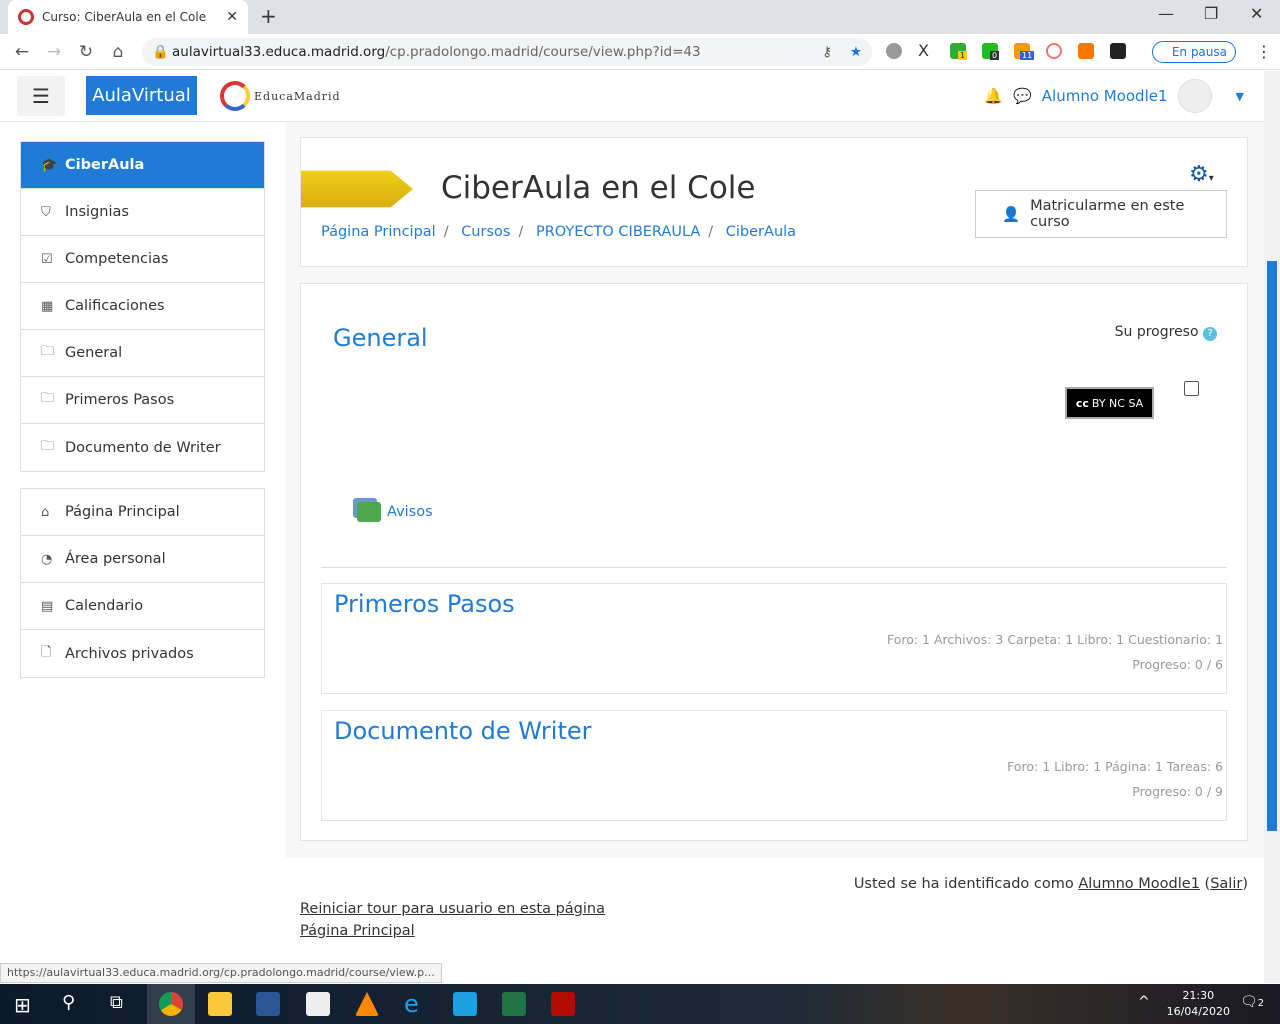 The width and height of the screenshot is (1280, 1024). I want to click on sidebar-item-documento-writer: 🗀 Documento de Writer, so click(142, 447).